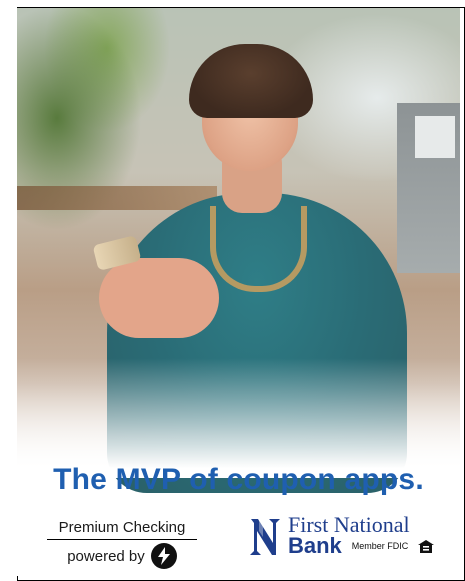  Describe the element at coordinates (159, 298) in the screenshot. I see `hands` at that location.